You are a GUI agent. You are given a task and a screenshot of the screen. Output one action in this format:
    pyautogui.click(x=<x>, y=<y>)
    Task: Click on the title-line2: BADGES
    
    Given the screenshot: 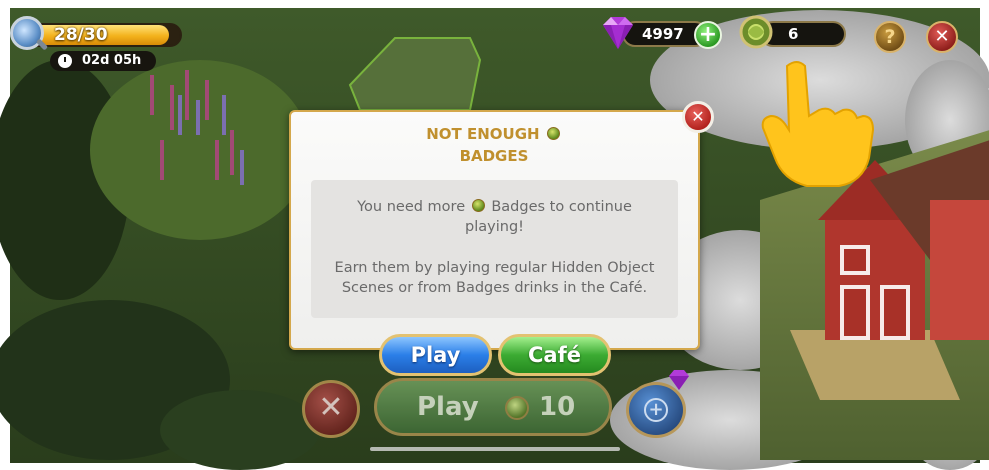 What is the action you would take?
    pyautogui.click(x=494, y=156)
    